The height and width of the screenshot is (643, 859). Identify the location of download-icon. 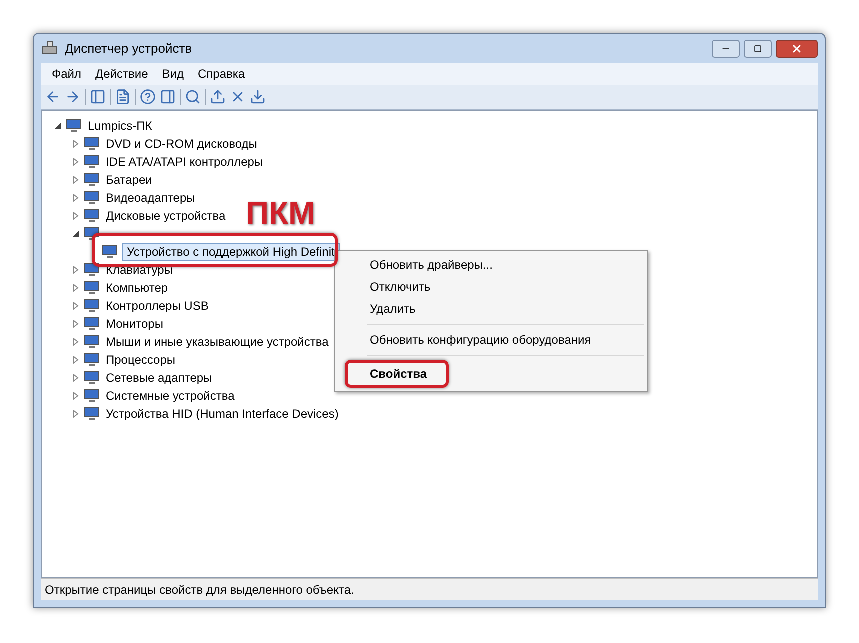
(258, 97).